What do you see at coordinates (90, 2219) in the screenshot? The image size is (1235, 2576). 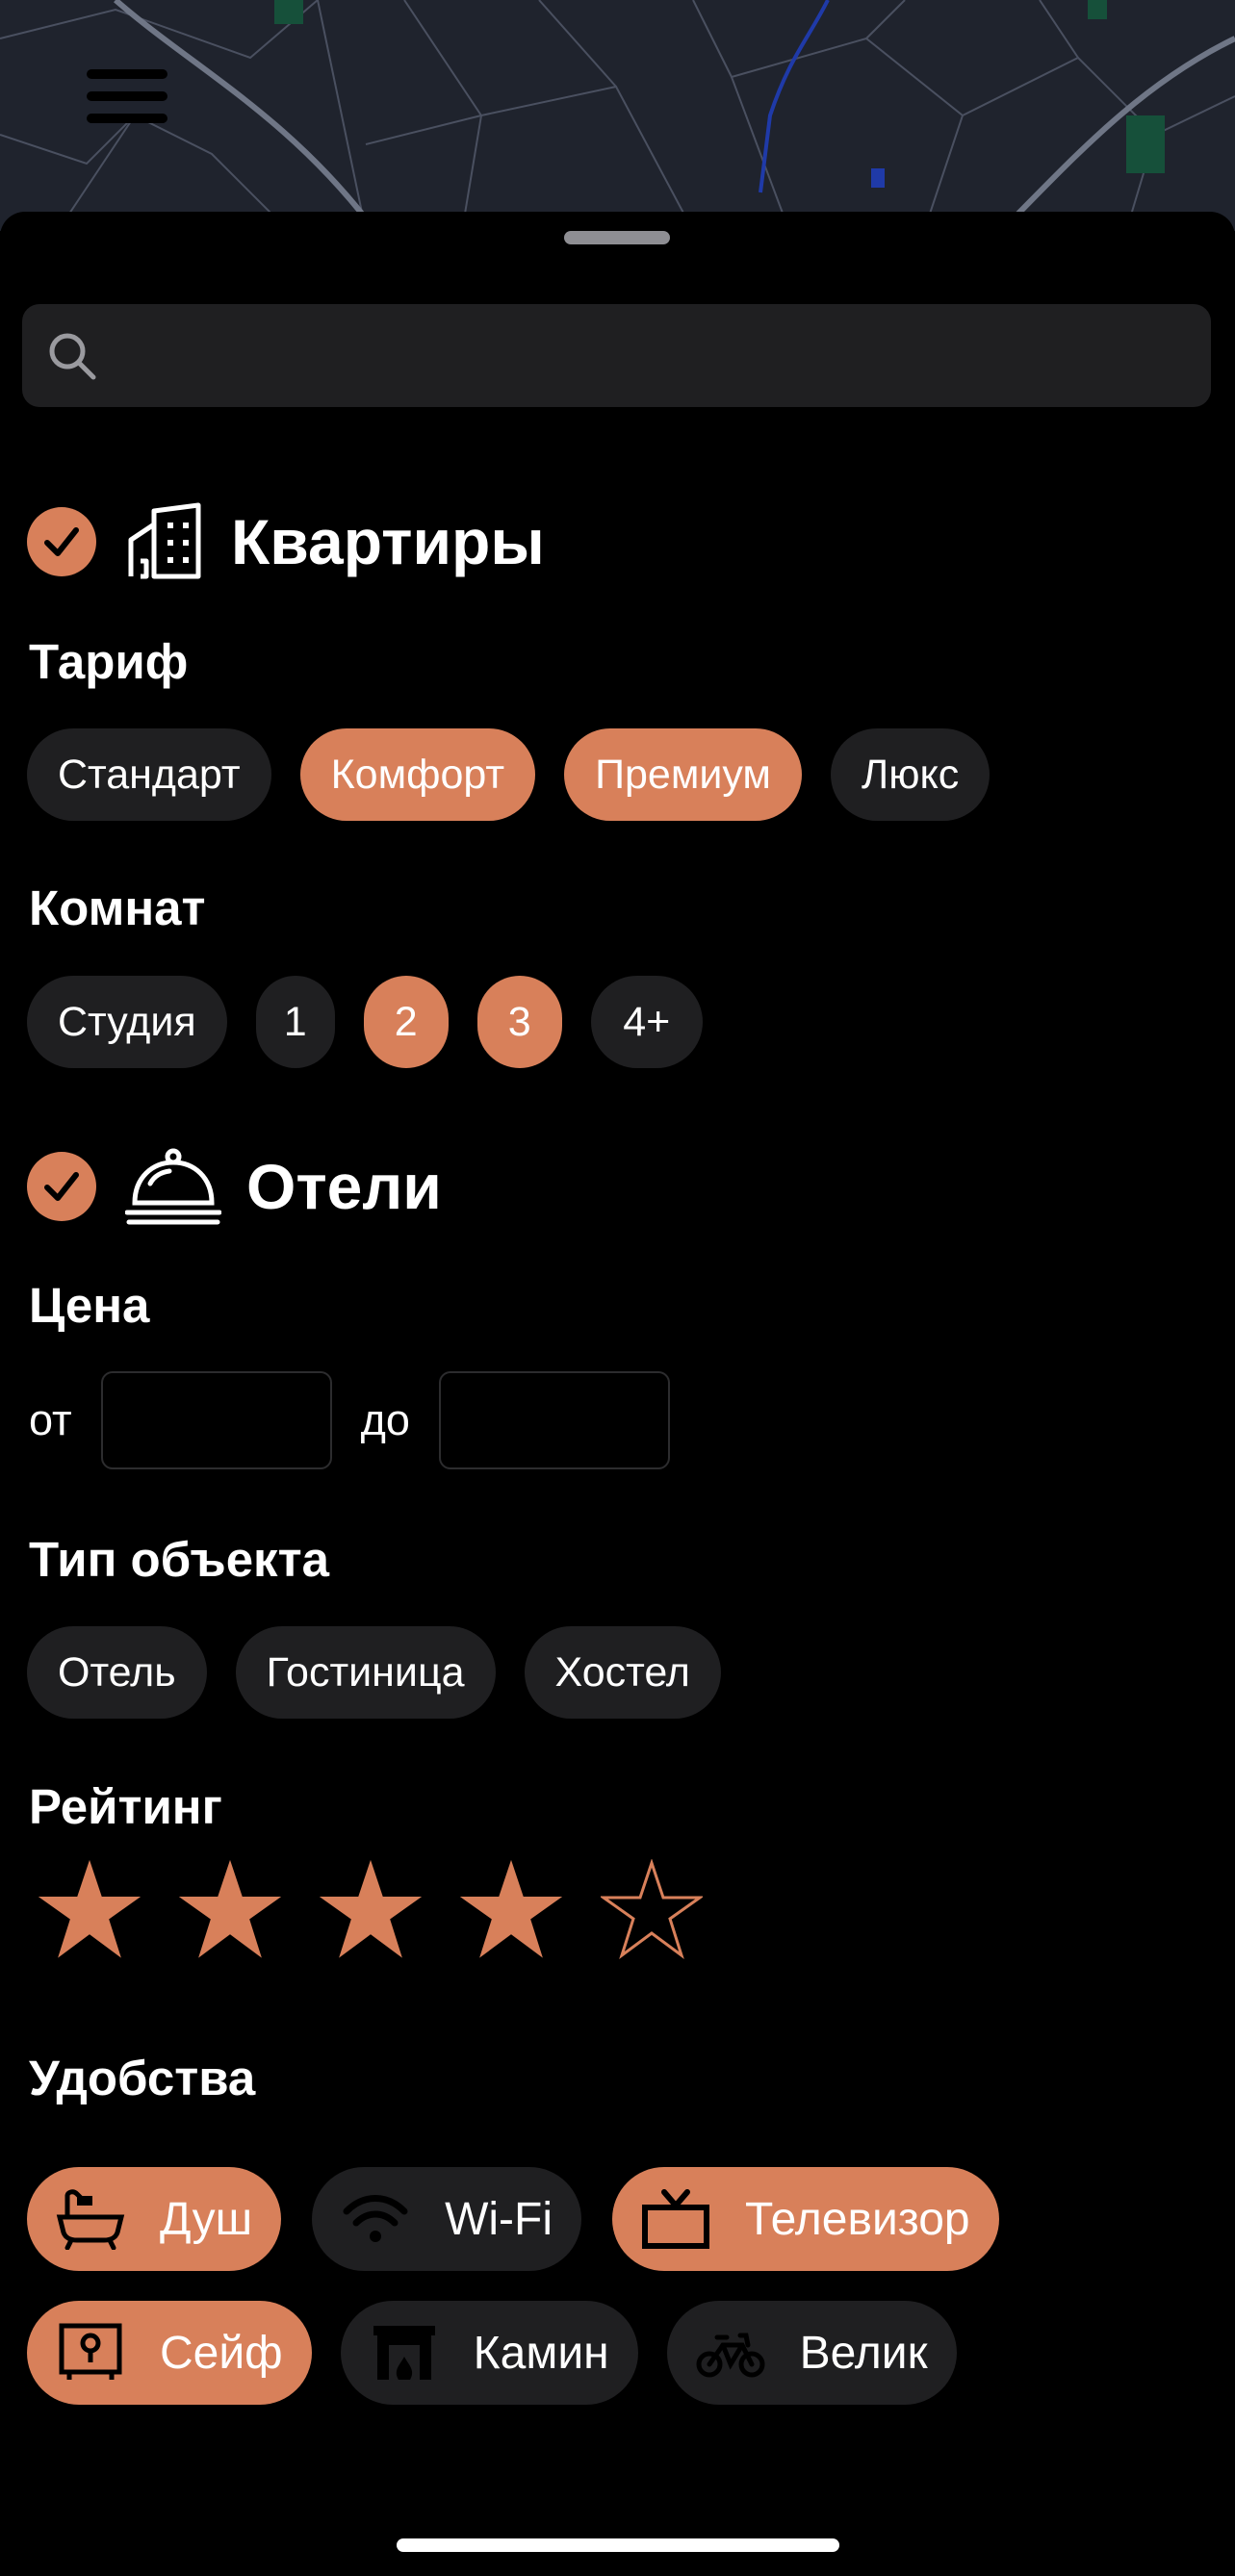 I see `bathtub-icon` at bounding box center [90, 2219].